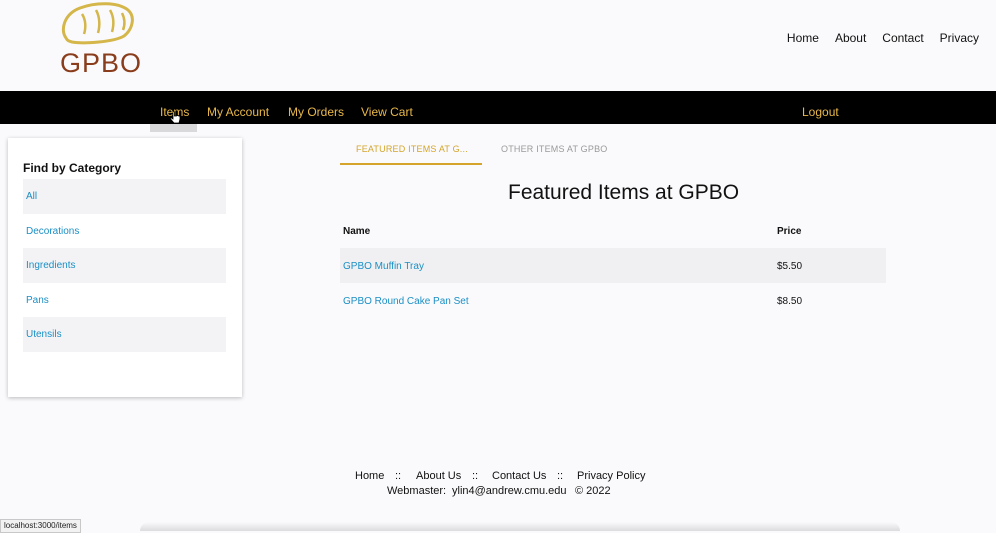 Image resolution: width=996 pixels, height=533 pixels. I want to click on top-nav: Home About Contact Privacy, so click(883, 38).